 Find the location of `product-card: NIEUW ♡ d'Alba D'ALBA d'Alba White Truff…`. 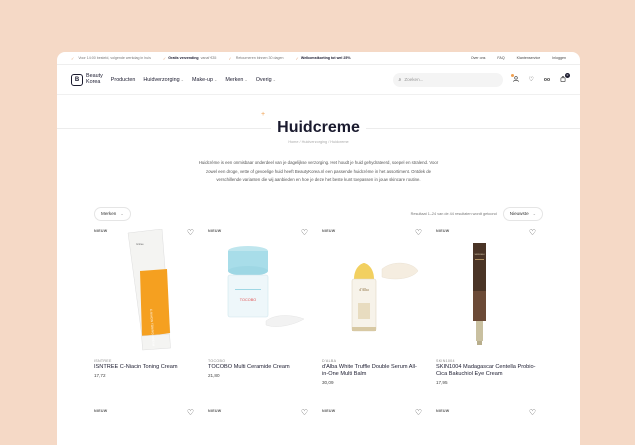

product-card: NIEUW ♡ d'Alba D'ALBA d'Alba White Truff… is located at coordinates (372, 306).